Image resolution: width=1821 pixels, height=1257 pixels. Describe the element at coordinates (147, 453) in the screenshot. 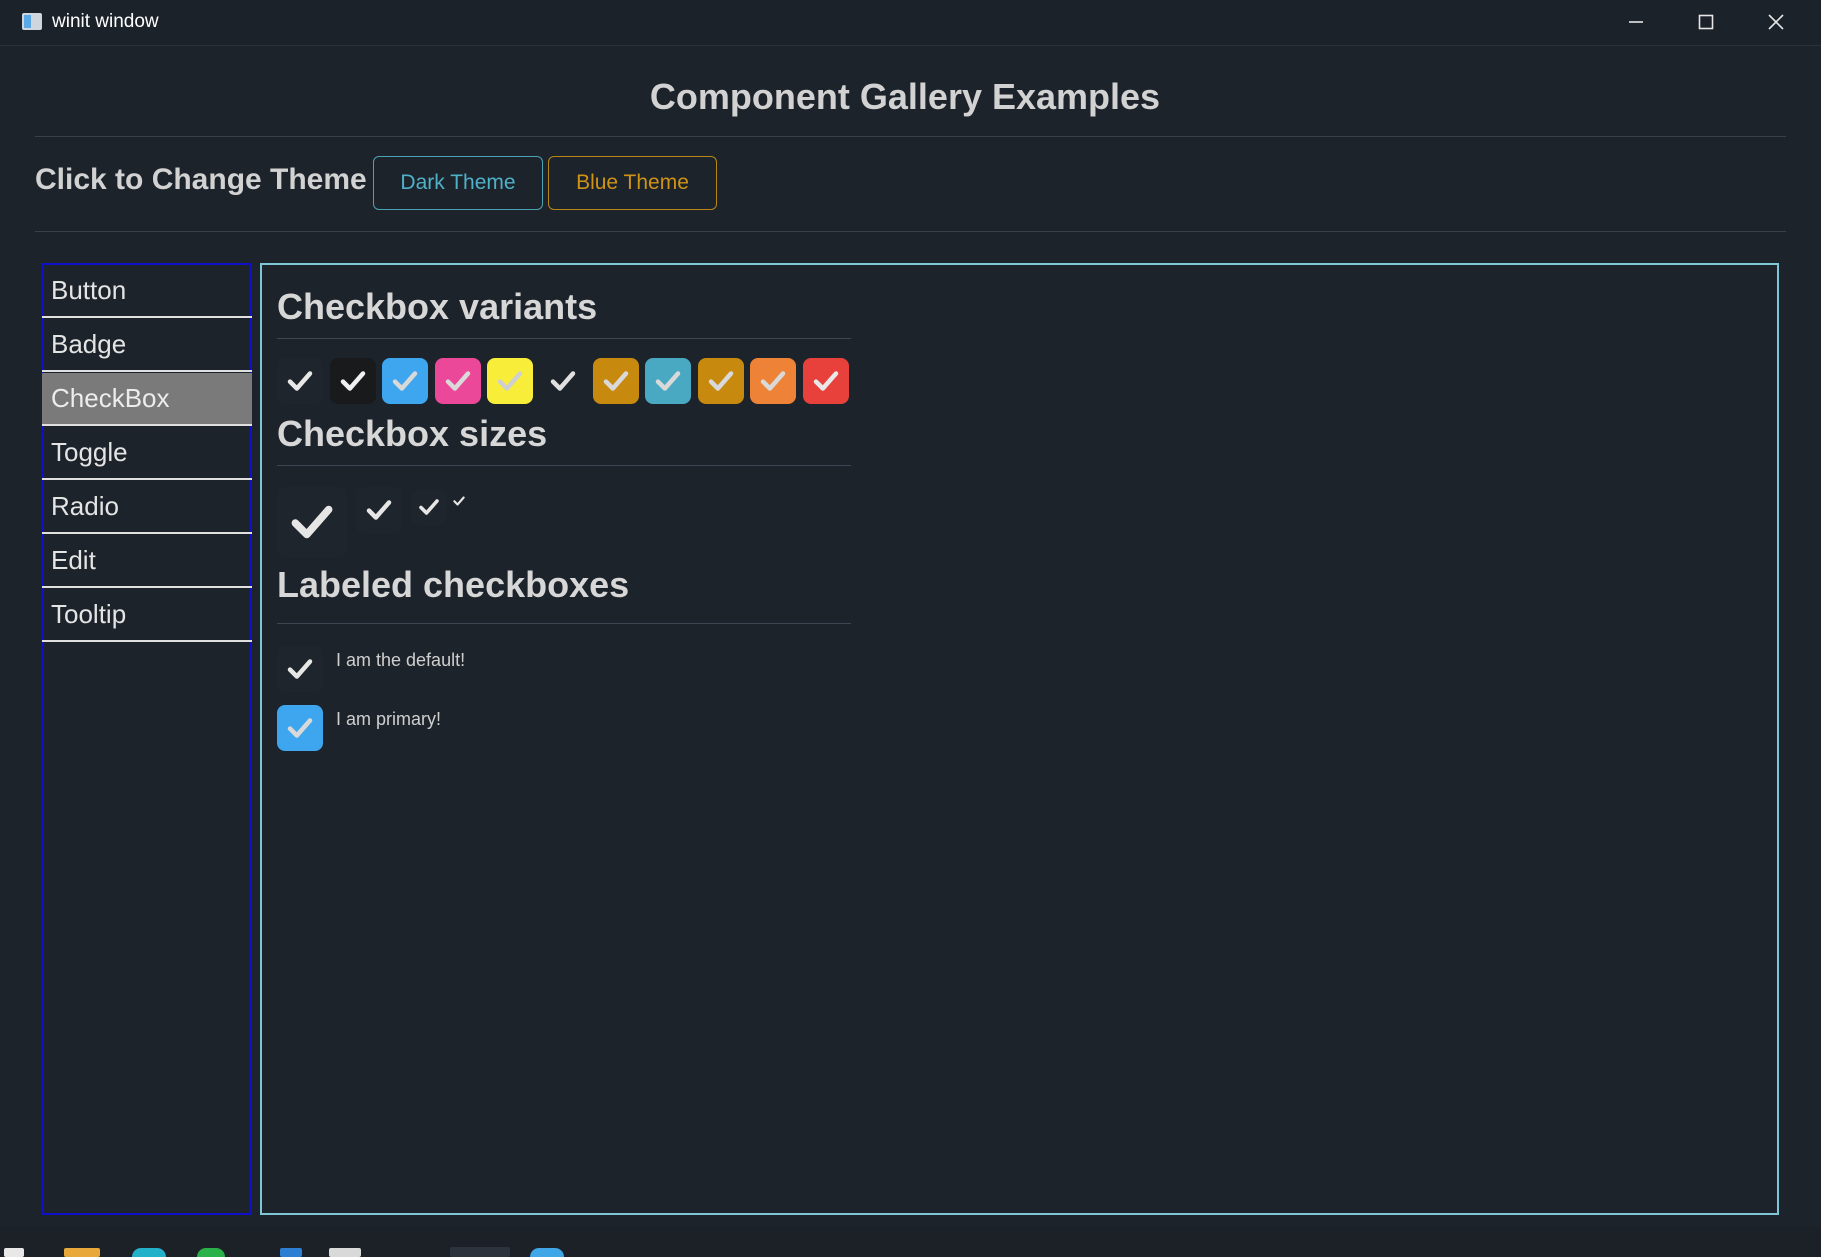

I see `sidebar-item-toggle: Toggle` at that location.